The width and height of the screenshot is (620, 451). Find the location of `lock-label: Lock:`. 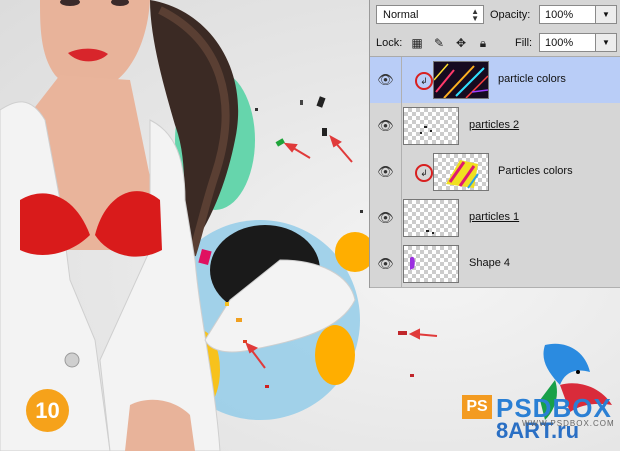

lock-label: Lock: is located at coordinates (389, 43).